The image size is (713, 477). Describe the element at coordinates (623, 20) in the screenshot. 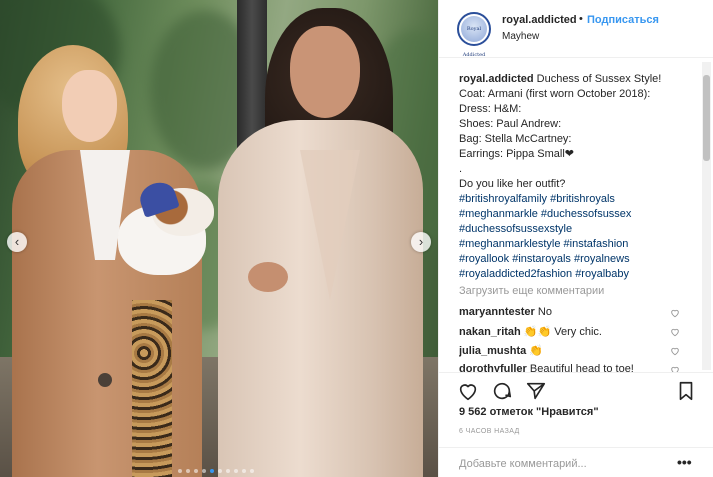

I see `follow-button: Подписаться` at that location.